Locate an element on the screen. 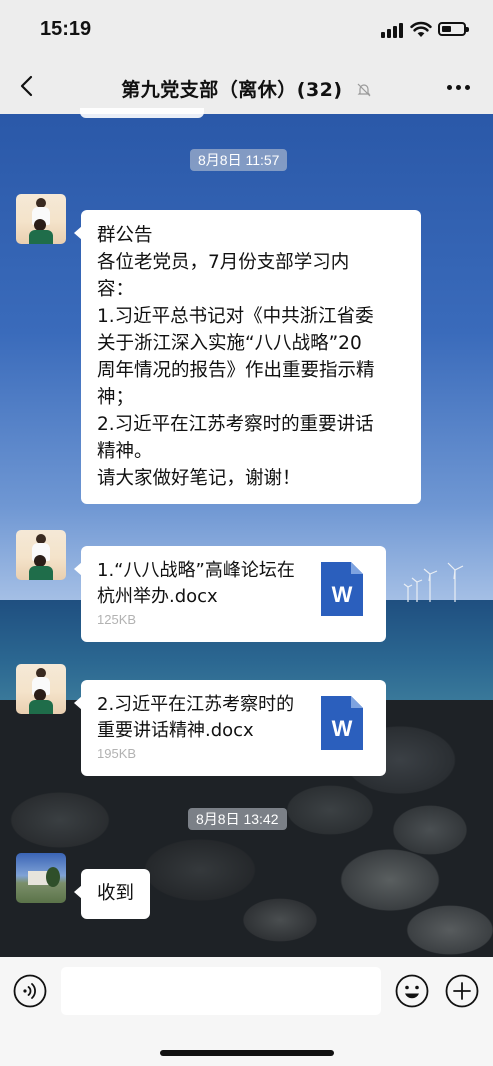 The width and height of the screenshot is (493, 1066). text-message-bubble: 收到 is located at coordinates (112, 894).